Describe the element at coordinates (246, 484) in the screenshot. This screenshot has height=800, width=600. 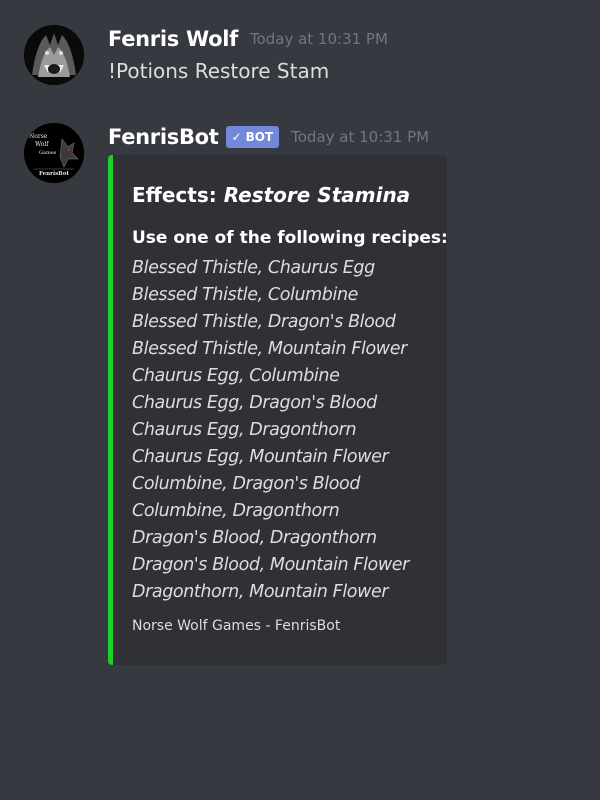
I see `recipe-item: Columbine, Dragon's Blood` at that location.